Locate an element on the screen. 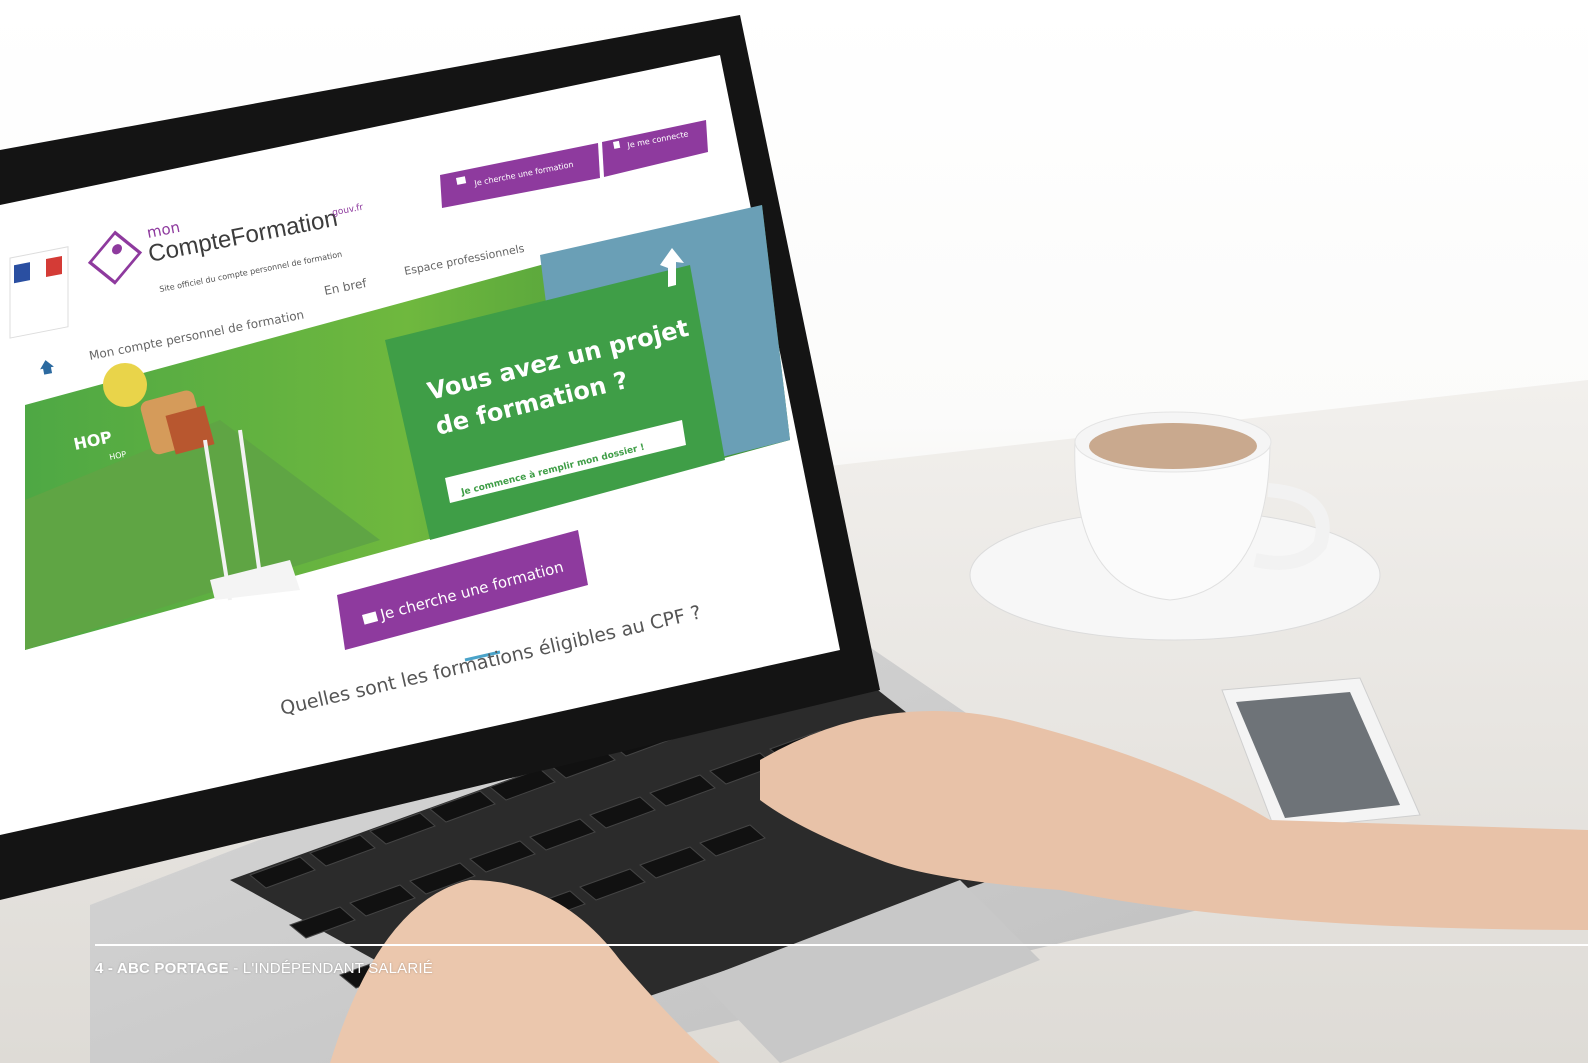  footer-page-number: 4 - is located at coordinates (106, 968).